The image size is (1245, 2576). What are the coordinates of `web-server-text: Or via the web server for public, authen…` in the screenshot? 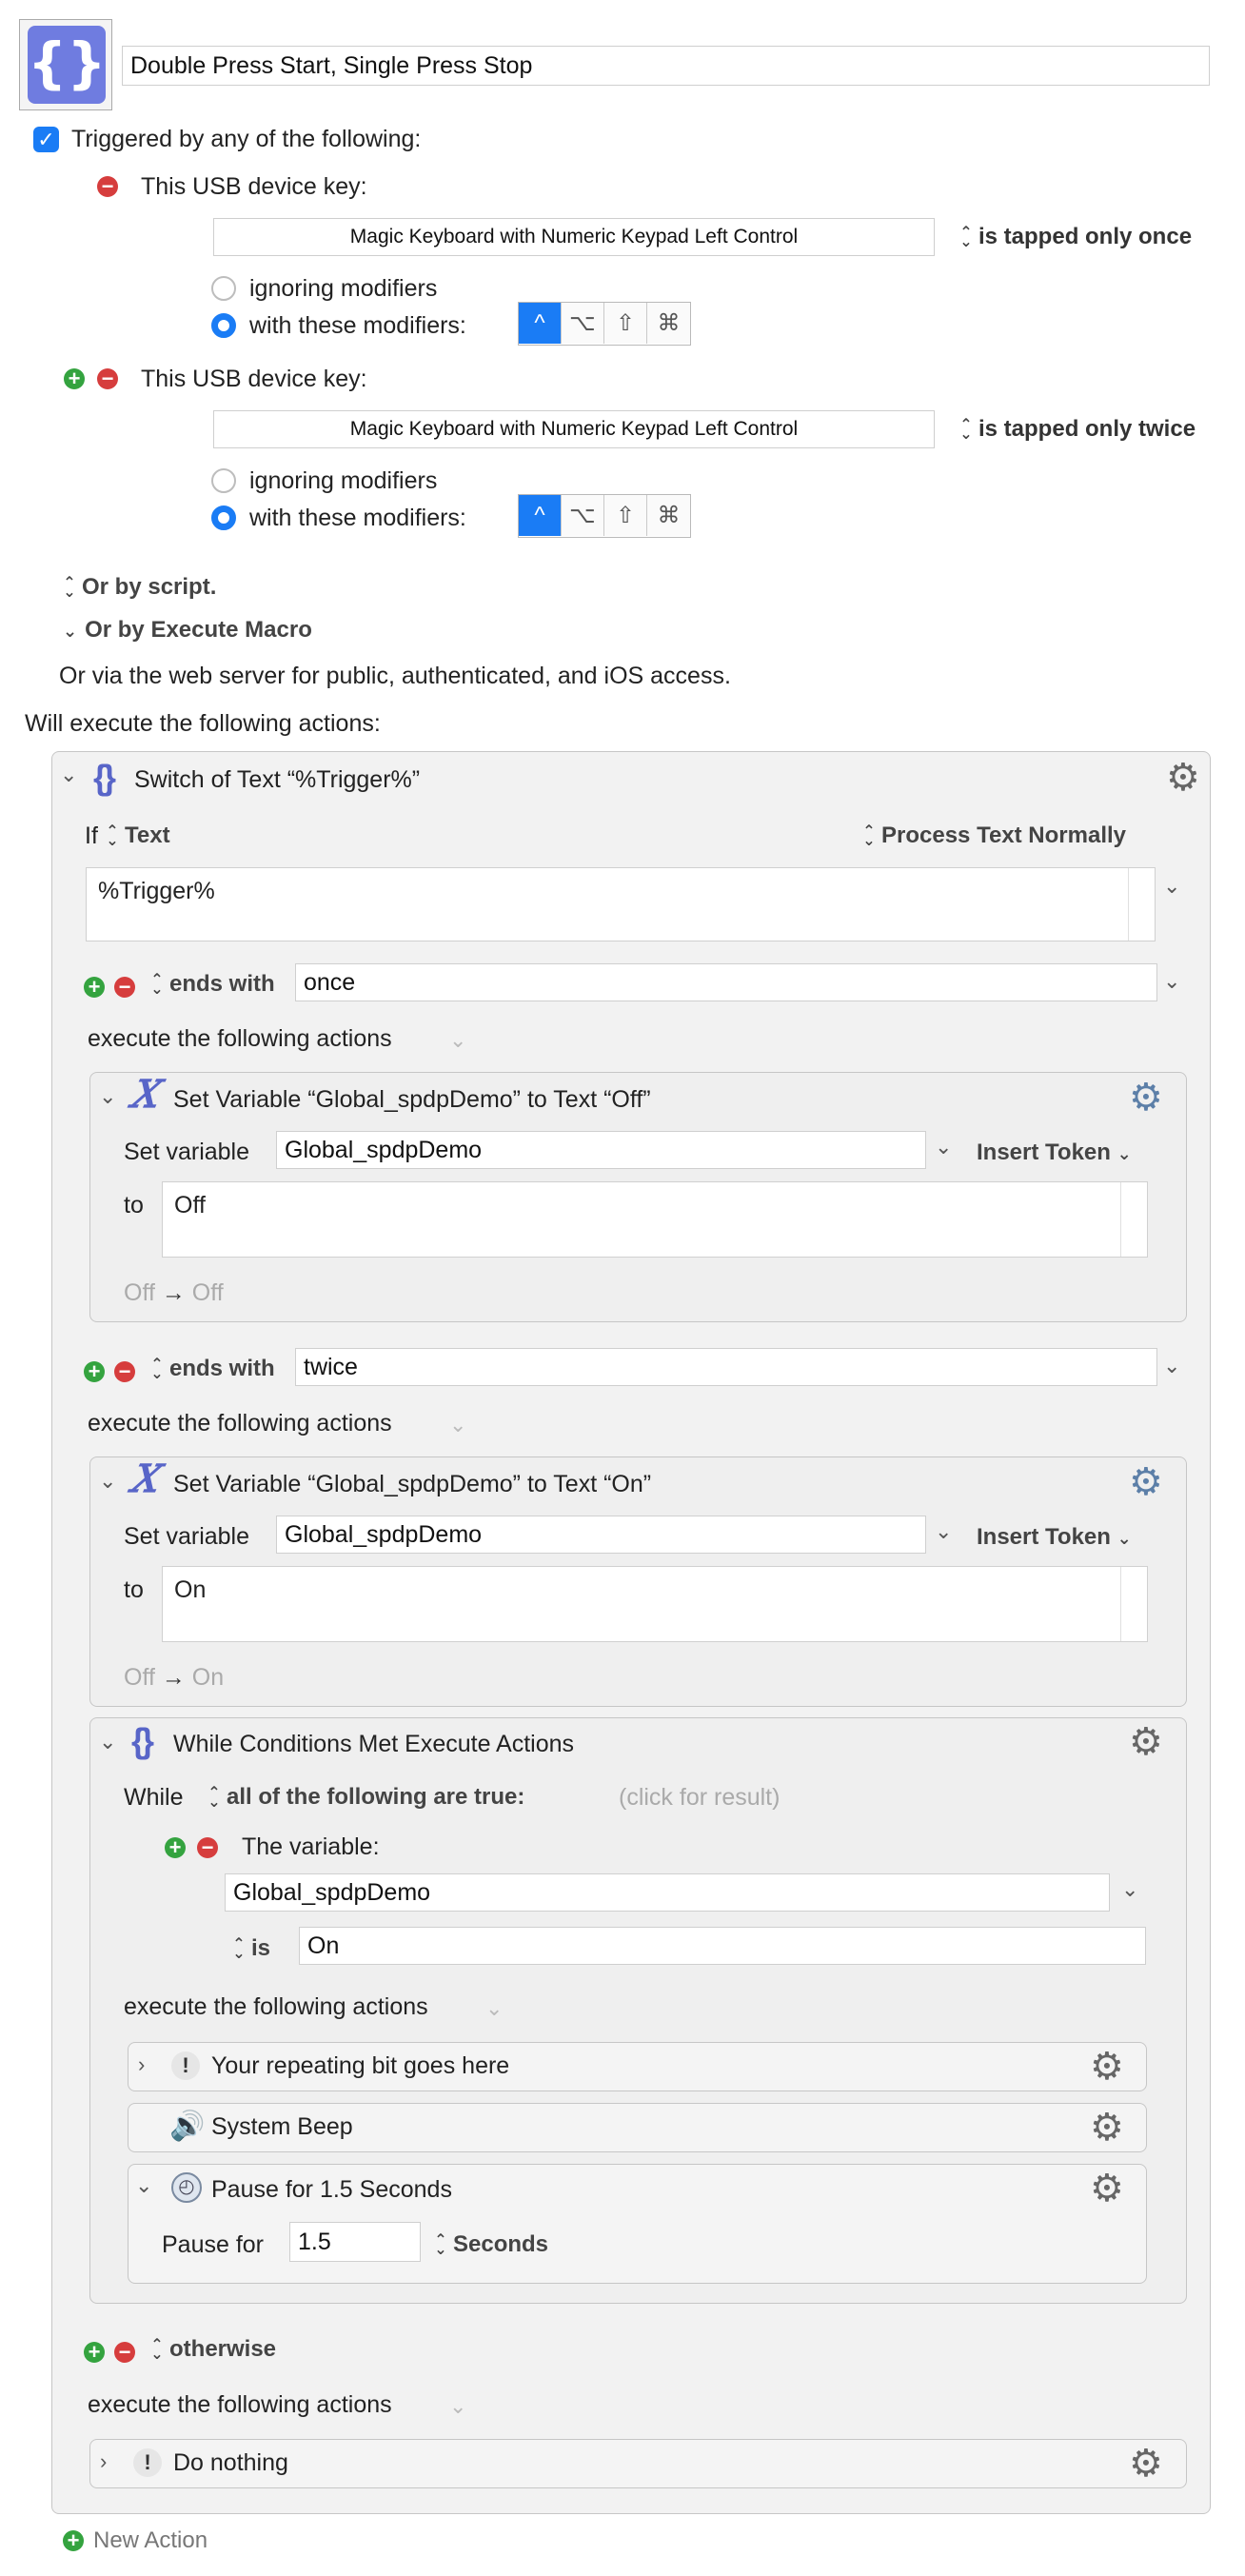 It's located at (395, 676).